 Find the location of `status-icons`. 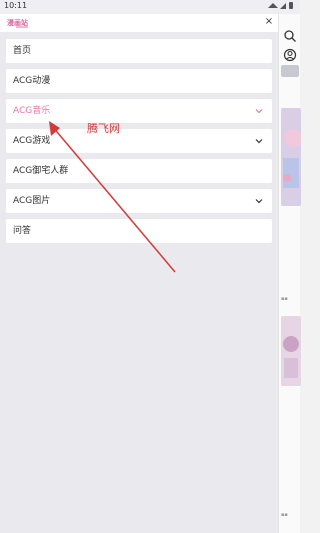

status-icons is located at coordinates (281, 6).